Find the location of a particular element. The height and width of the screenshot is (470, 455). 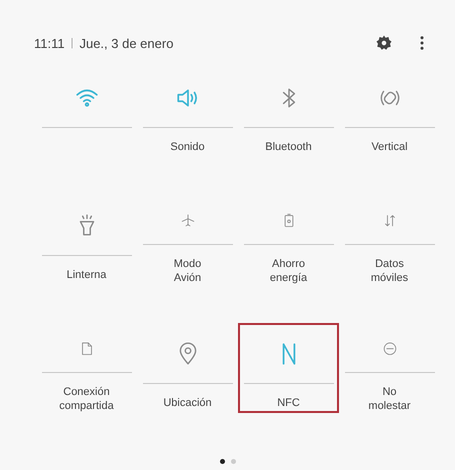

tile-label: Ubicación is located at coordinates (187, 403).